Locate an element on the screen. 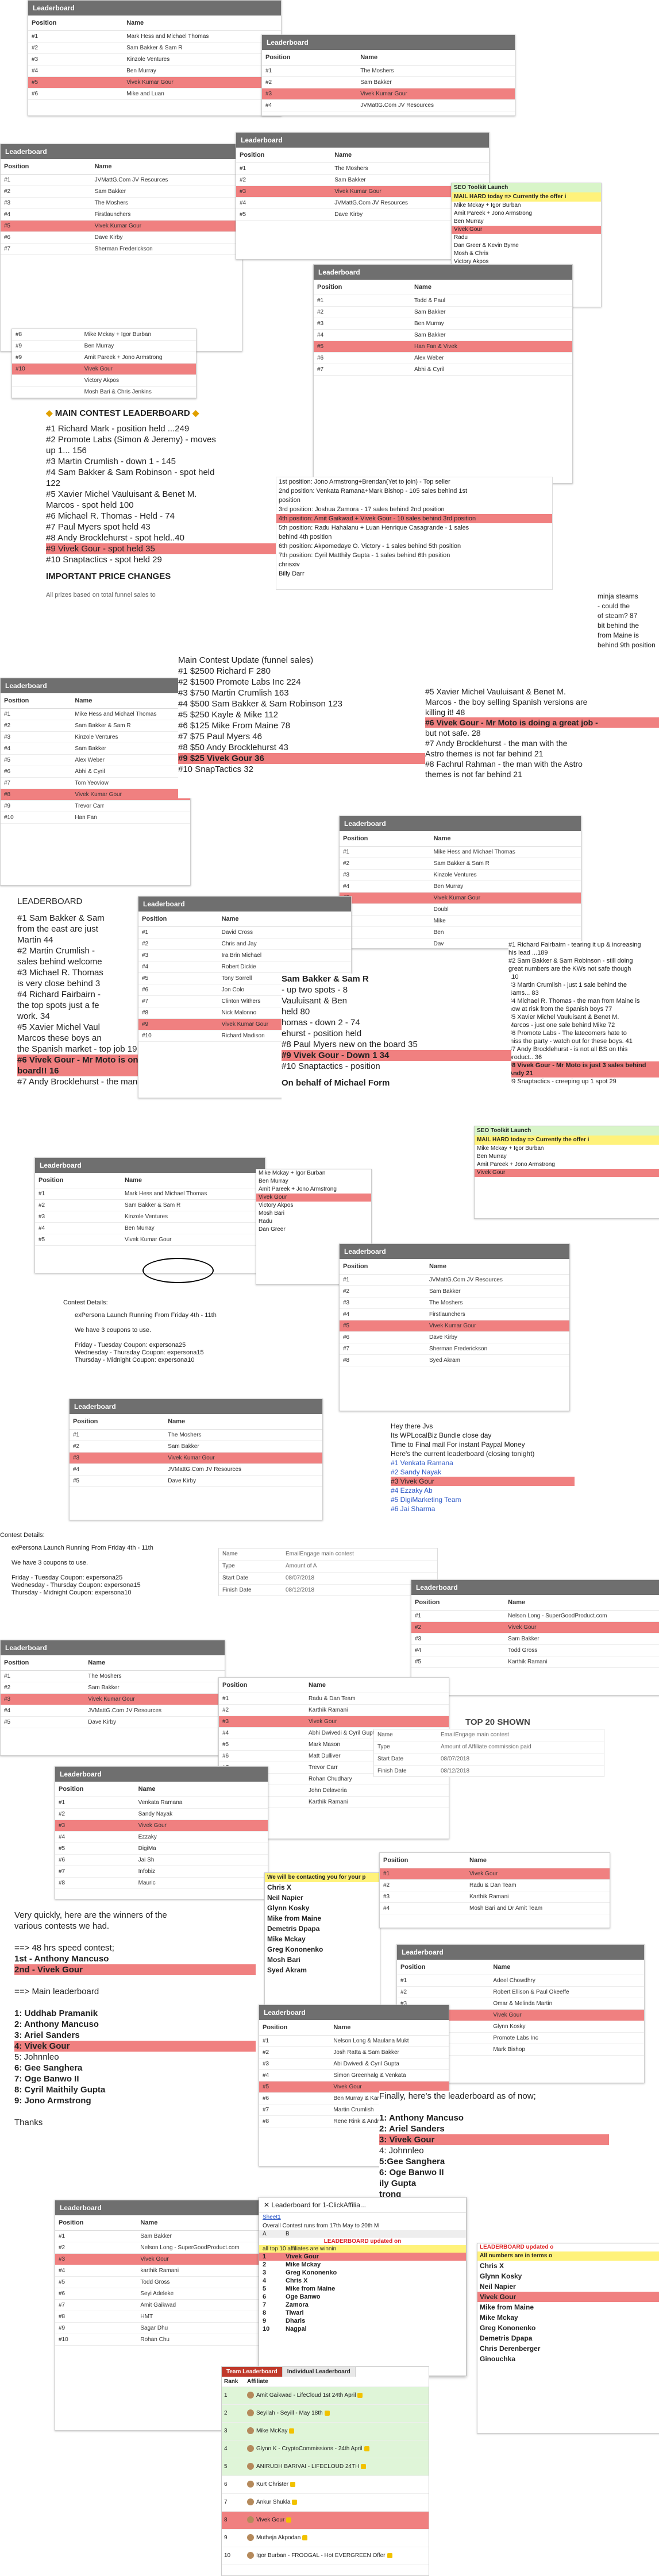 The width and height of the screenshot is (659, 2576). table-row: #4 Ezzaky is located at coordinates (162, 1837).